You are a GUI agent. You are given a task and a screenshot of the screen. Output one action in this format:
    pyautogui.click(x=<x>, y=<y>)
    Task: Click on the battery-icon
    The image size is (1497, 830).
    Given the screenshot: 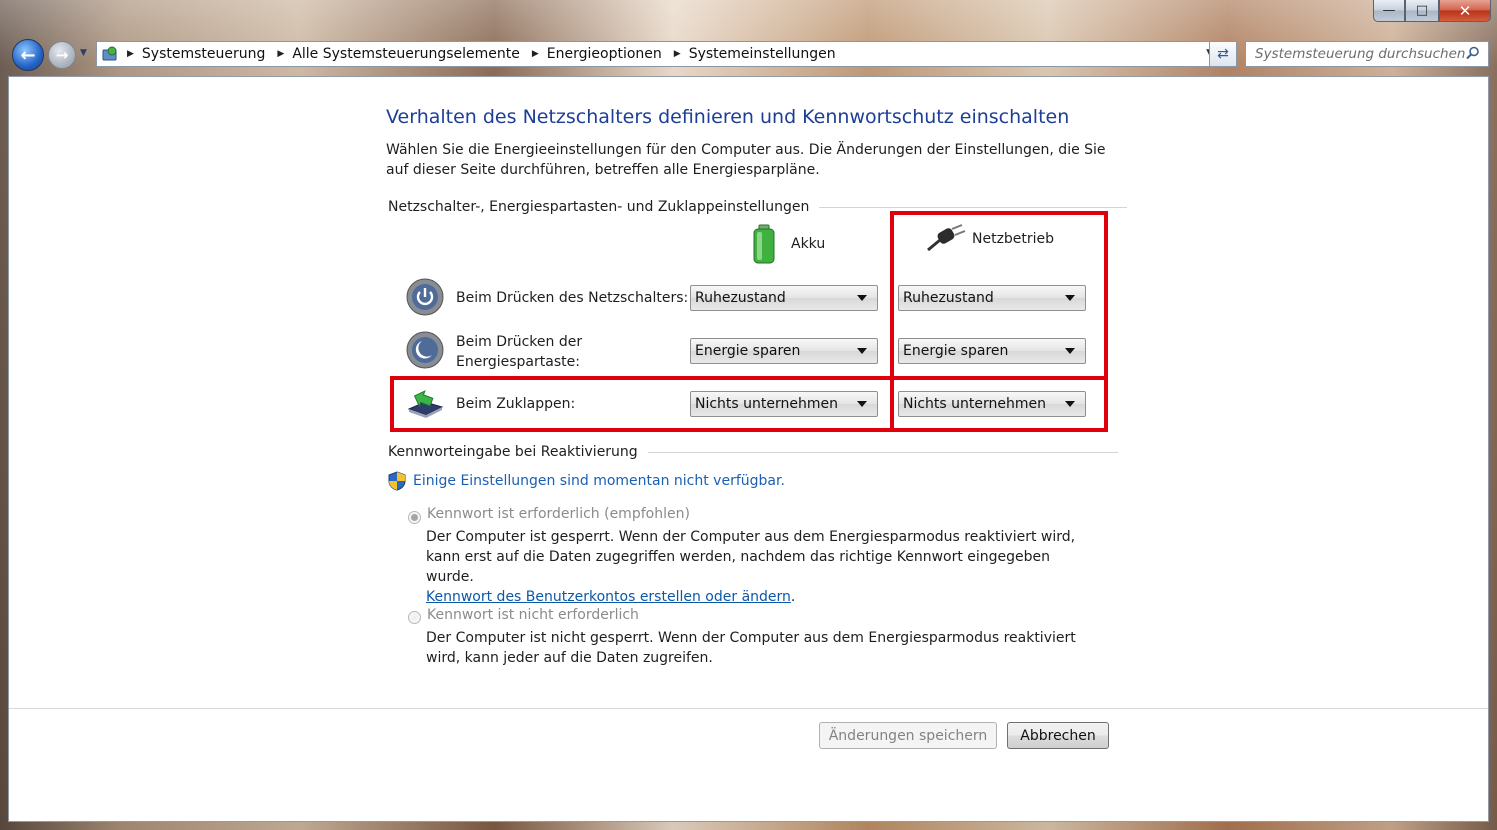 What is the action you would take?
    pyautogui.click(x=764, y=244)
    